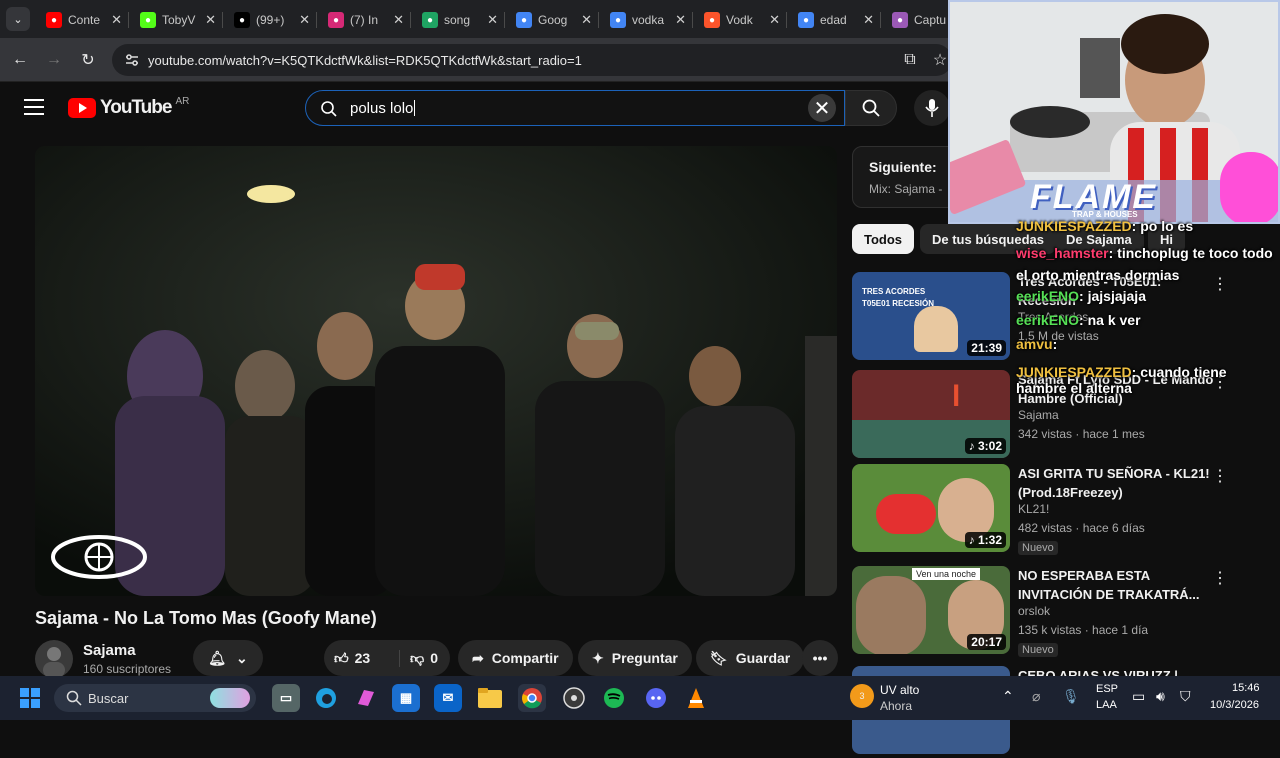 This screenshot has height=758, width=1280. Describe the element at coordinates (1008, 696) in the screenshot. I see `show-hidden-icons-chevron-icon: ⌃` at that location.